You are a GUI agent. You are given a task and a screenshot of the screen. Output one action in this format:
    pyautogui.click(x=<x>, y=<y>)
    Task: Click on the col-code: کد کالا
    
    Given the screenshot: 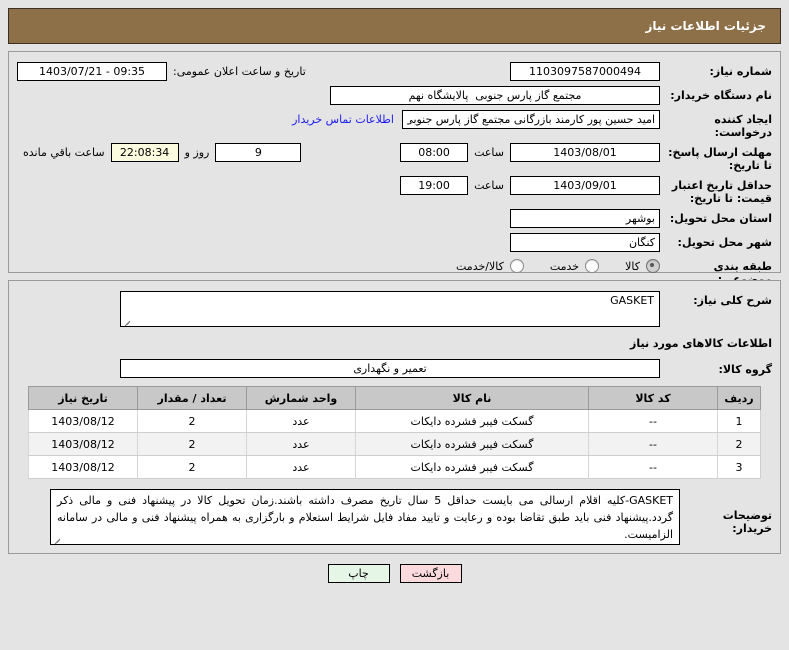 What is the action you would take?
    pyautogui.click(x=653, y=398)
    